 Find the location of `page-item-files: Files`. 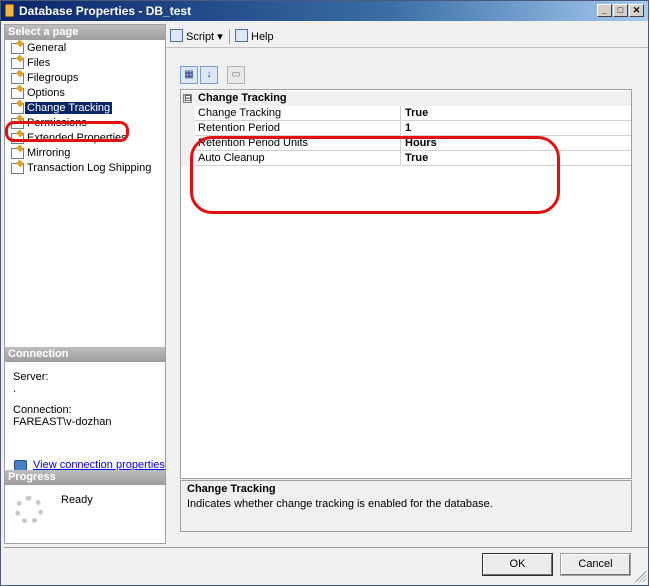

page-item-files: Files is located at coordinates (85, 63).